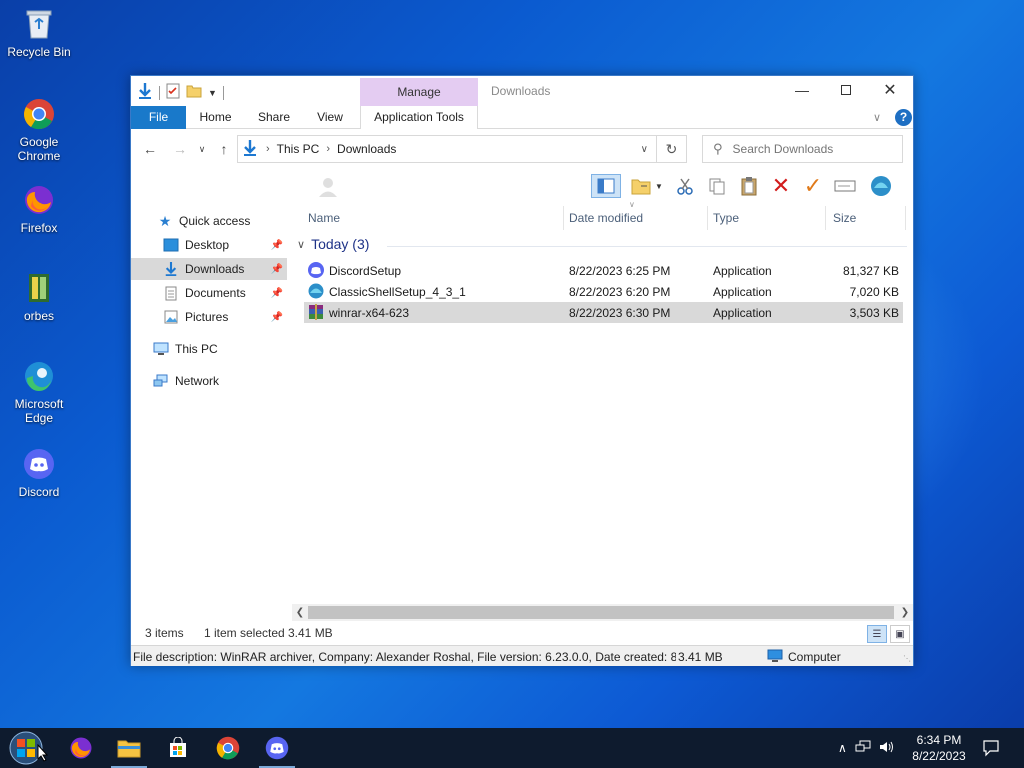  What do you see at coordinates (328, 187) in the screenshot?
I see `user-silhouette-icon` at bounding box center [328, 187].